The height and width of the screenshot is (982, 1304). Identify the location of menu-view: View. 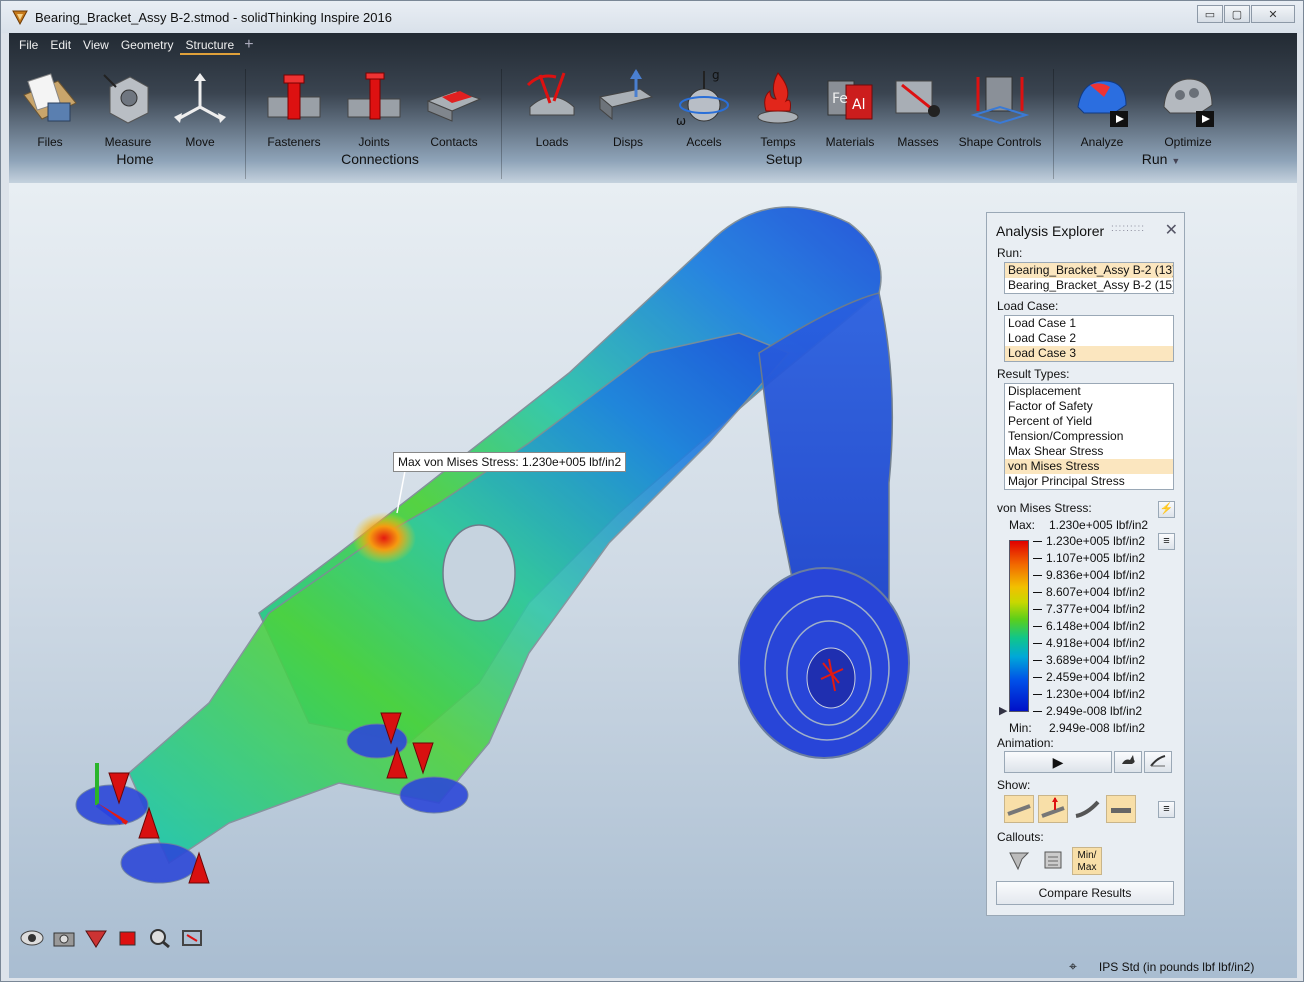
(96, 45).